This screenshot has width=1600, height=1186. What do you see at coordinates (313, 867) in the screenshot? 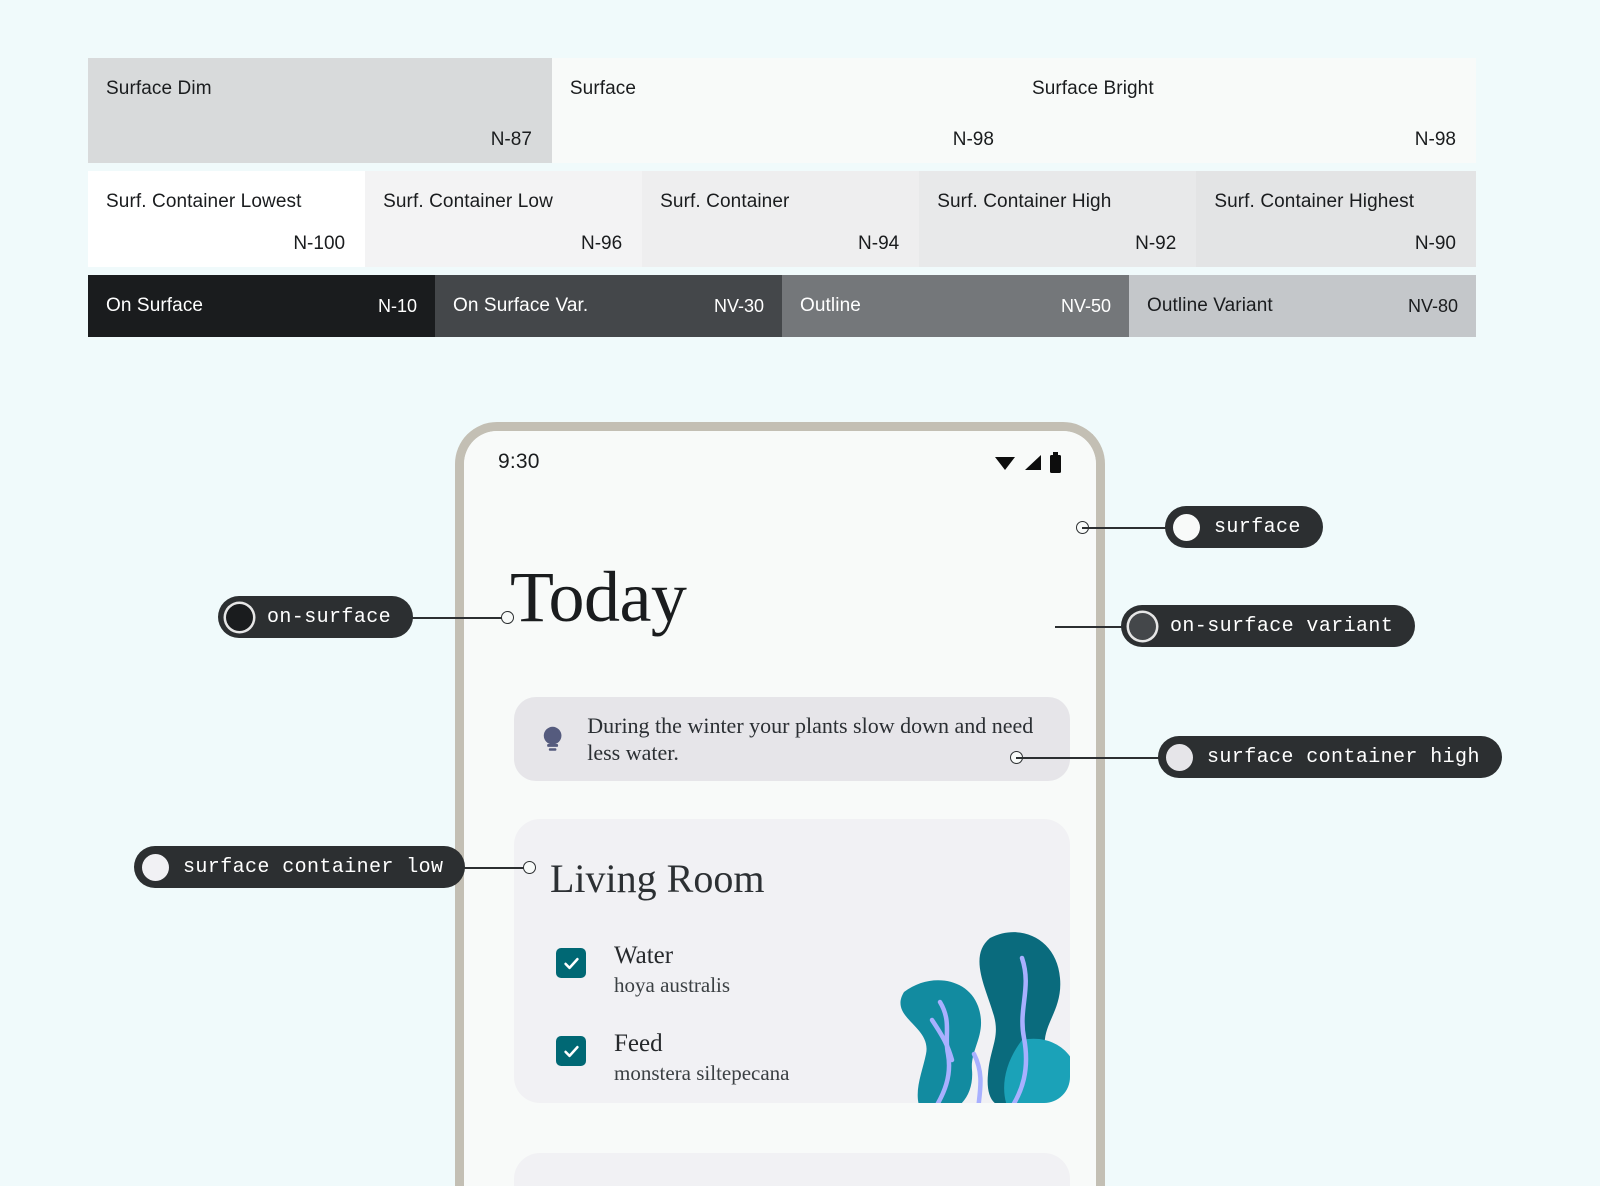
I see `annotation-label: surface container low` at bounding box center [313, 867].